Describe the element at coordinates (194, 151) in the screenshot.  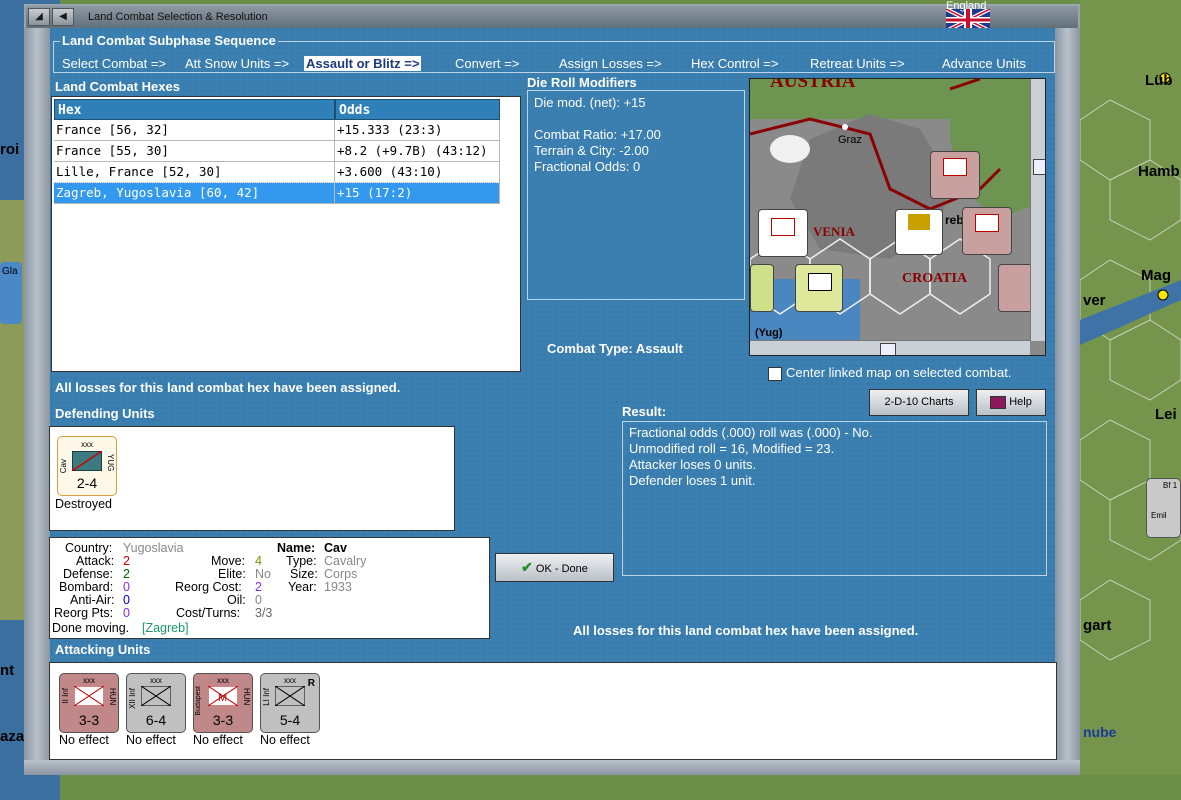
I see `hex-cell: France [55, 30]` at that location.